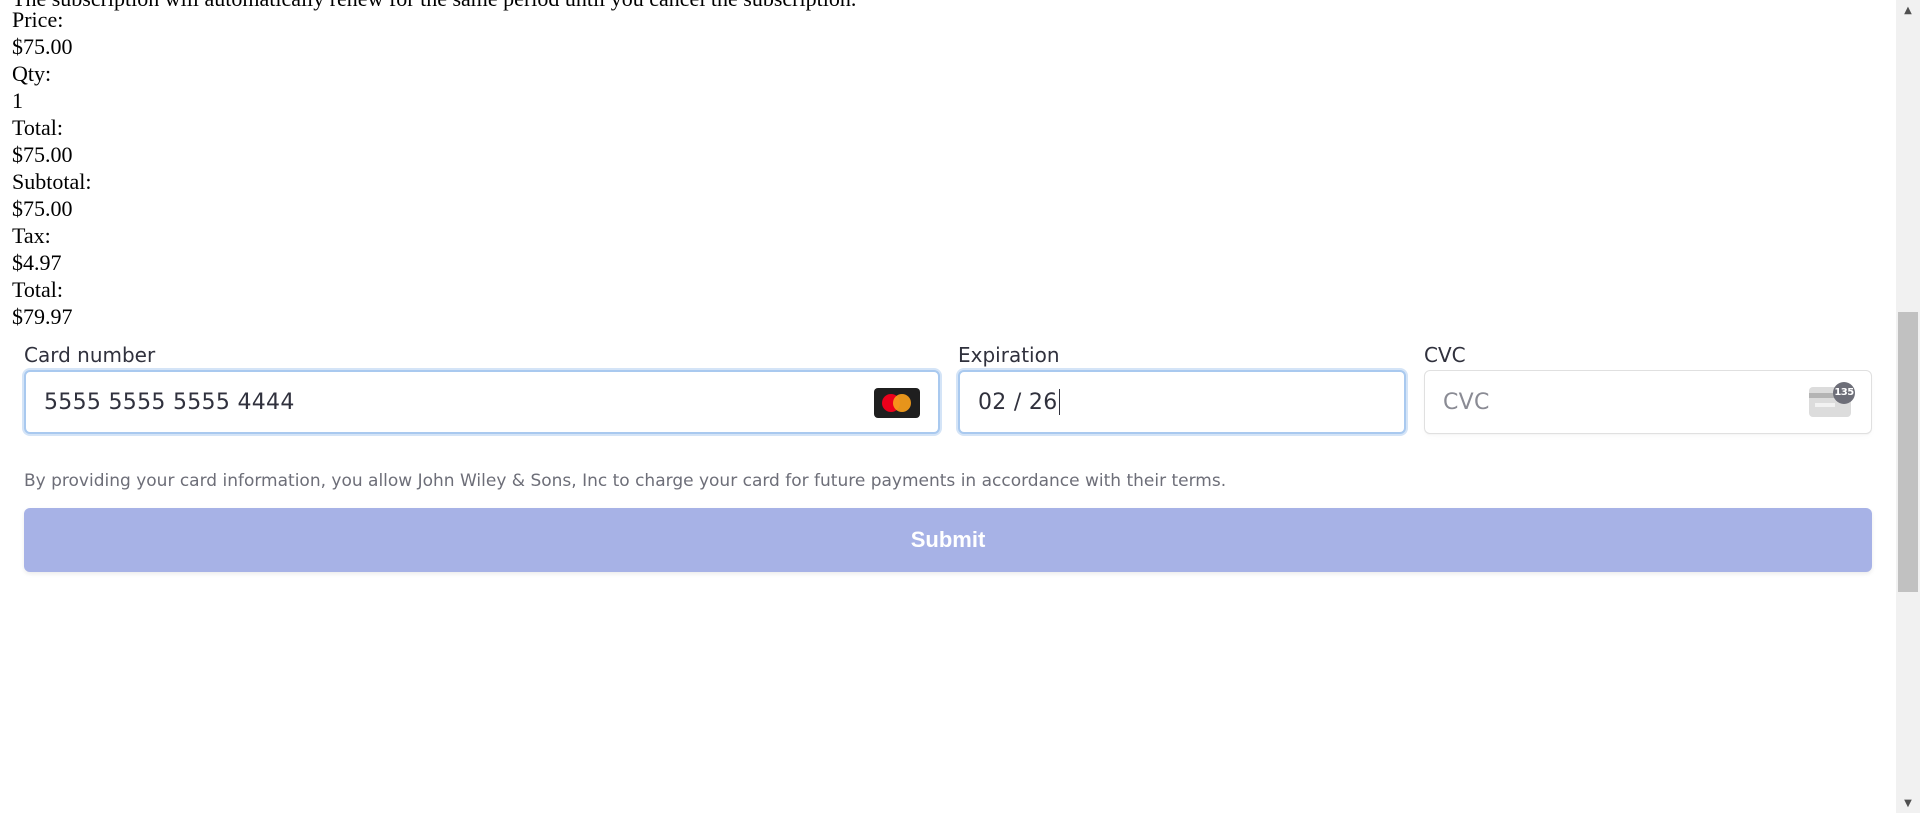  What do you see at coordinates (1466, 402) in the screenshot?
I see `cvc-placeholder: CVC` at bounding box center [1466, 402].